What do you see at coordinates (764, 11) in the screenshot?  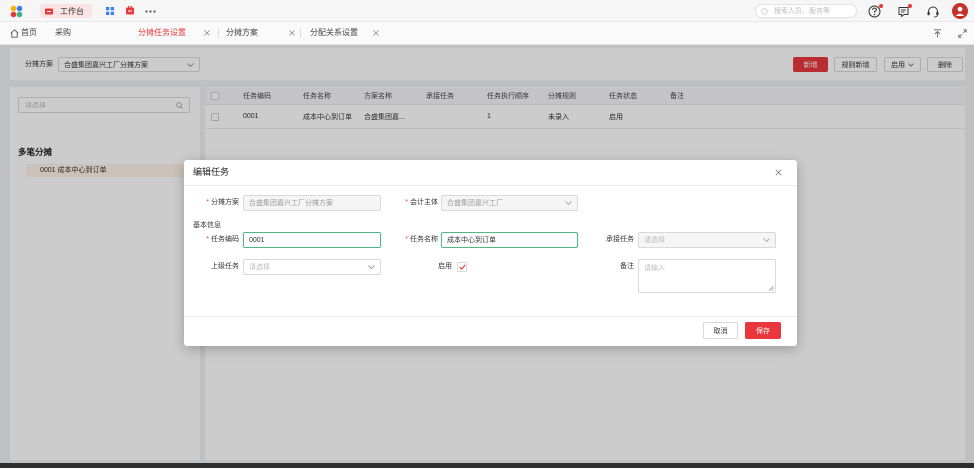 I see `search-icon` at bounding box center [764, 11].